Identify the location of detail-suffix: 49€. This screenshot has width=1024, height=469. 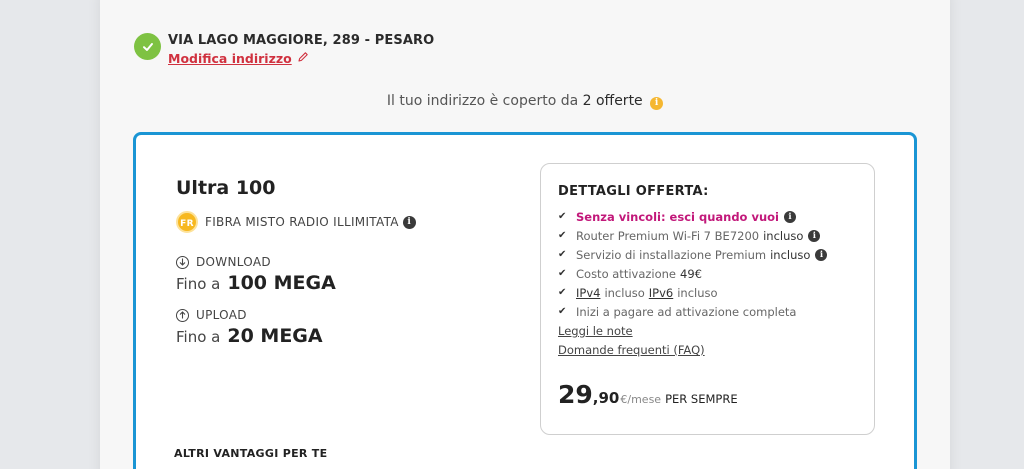
(691, 273).